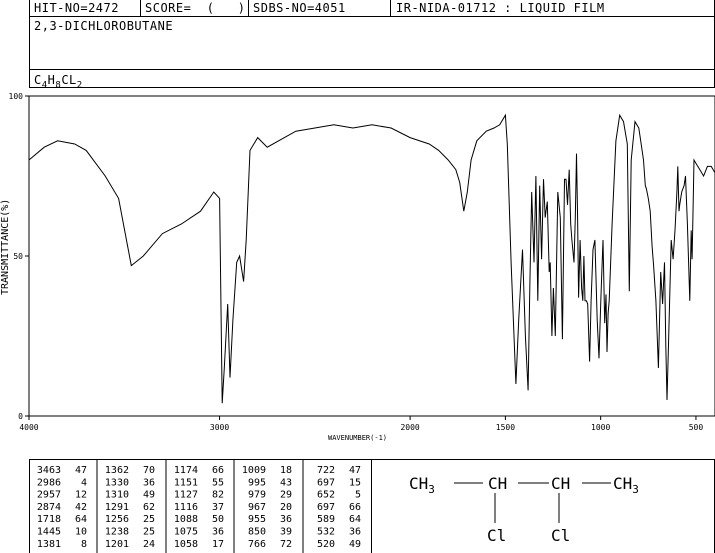  What do you see at coordinates (626, 485) in the screenshot?
I see `ch3-right: CH3` at bounding box center [626, 485].